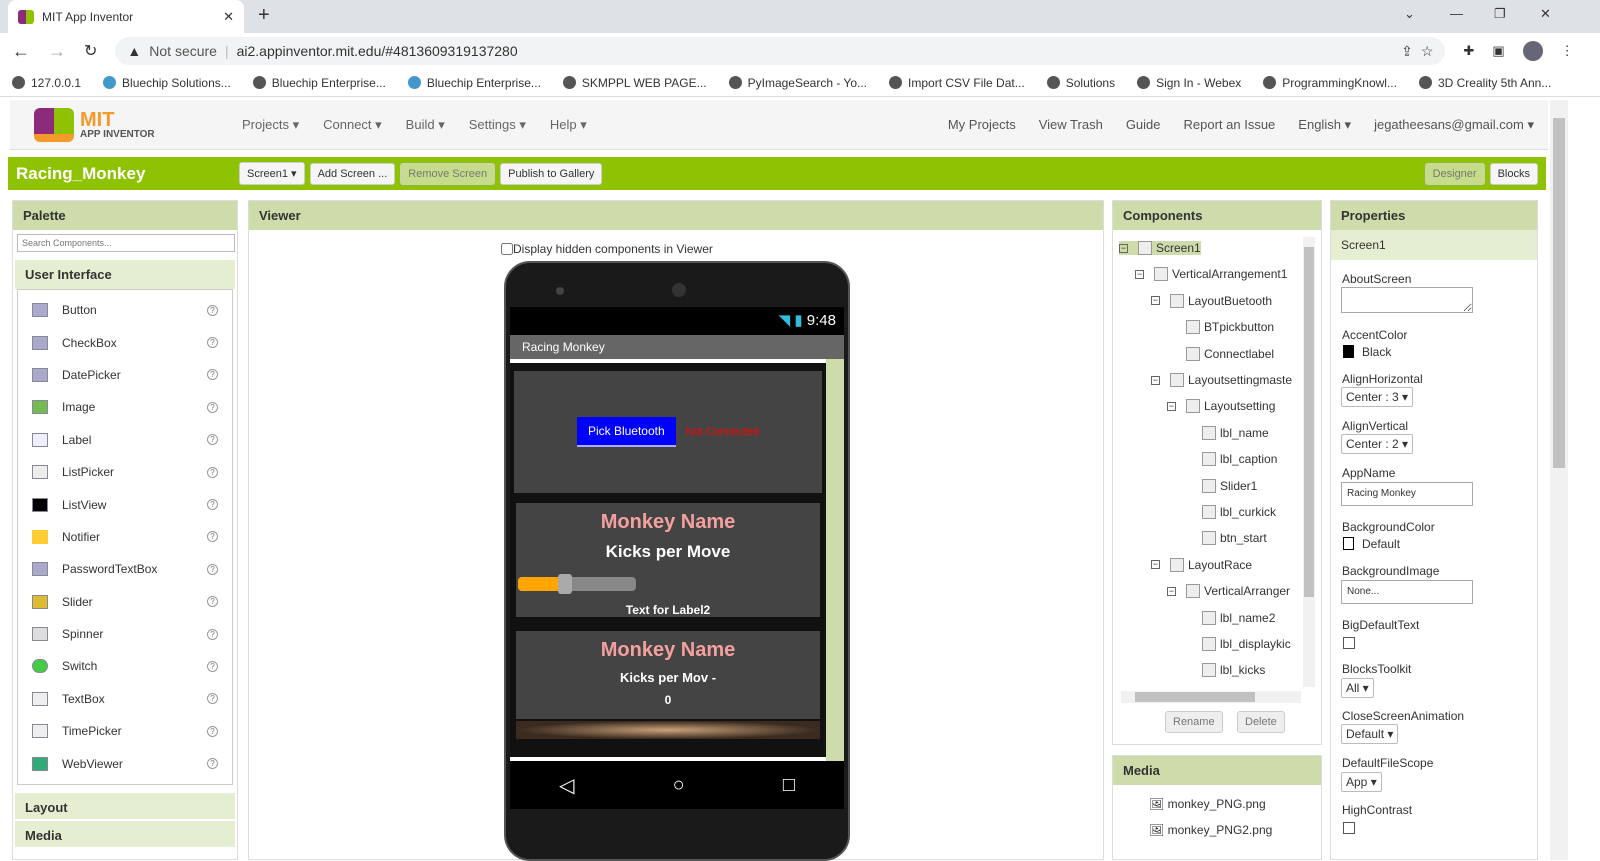 The width and height of the screenshot is (1600, 861). What do you see at coordinates (568, 125) in the screenshot?
I see `menu-help: Help ▾` at bounding box center [568, 125].